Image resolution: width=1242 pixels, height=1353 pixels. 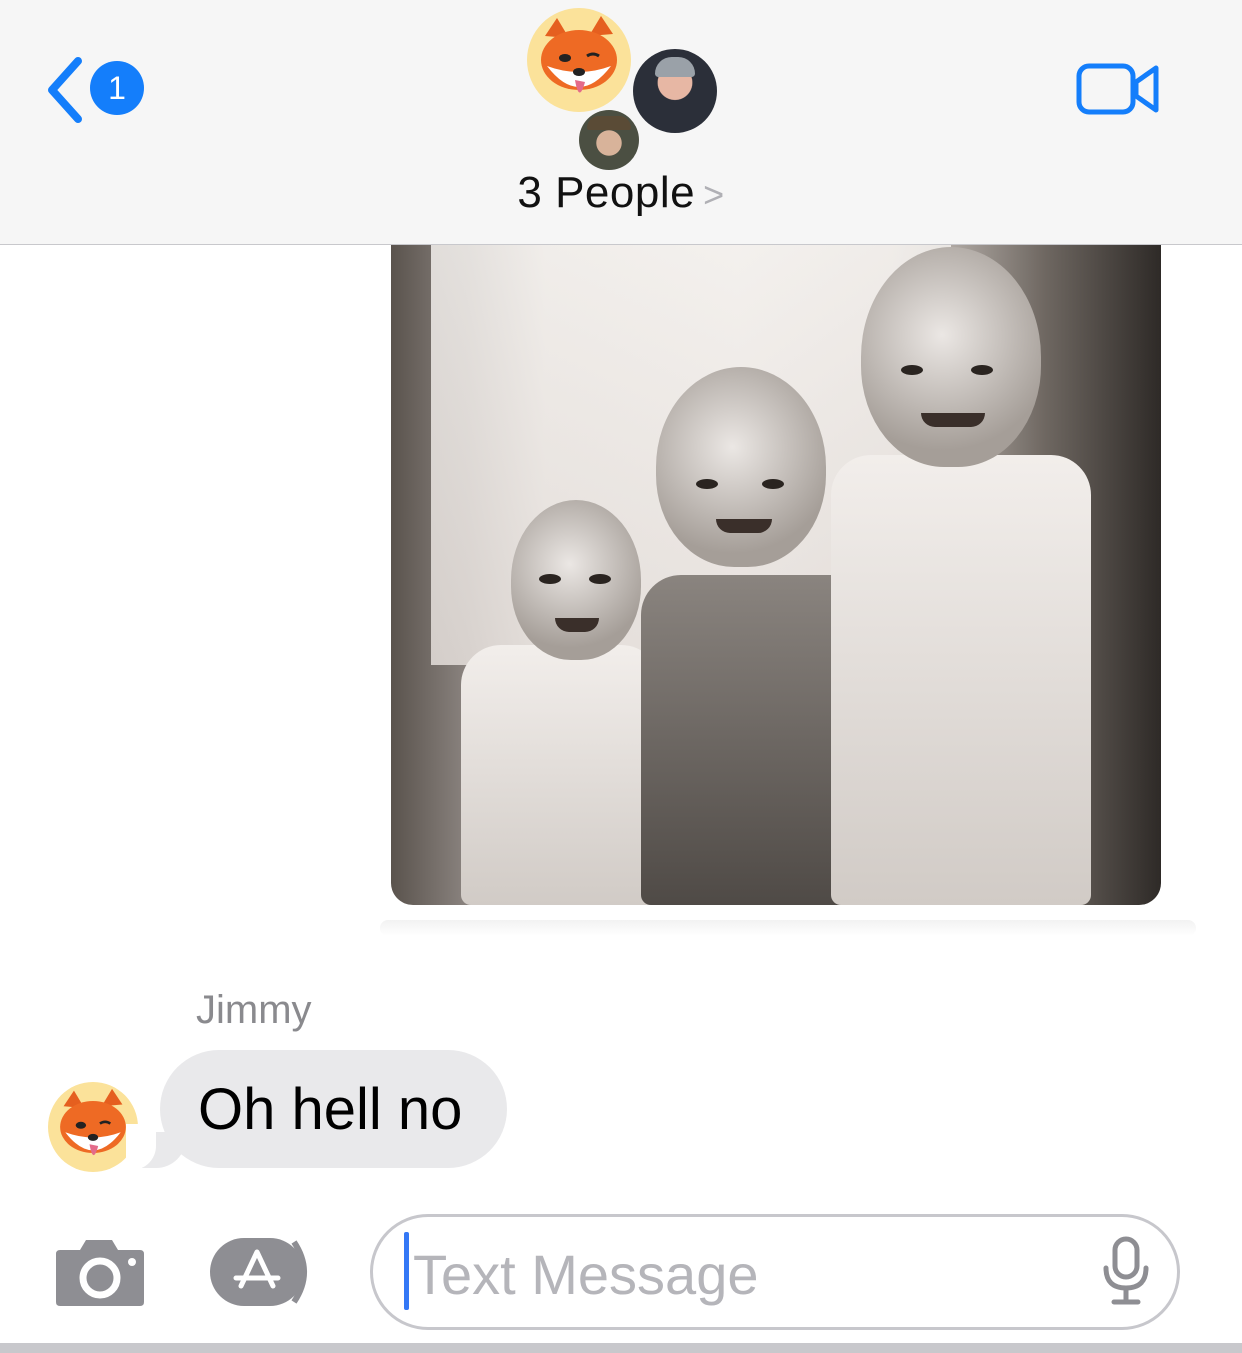 What do you see at coordinates (675, 91) in the screenshot?
I see `group-avatar-man` at bounding box center [675, 91].